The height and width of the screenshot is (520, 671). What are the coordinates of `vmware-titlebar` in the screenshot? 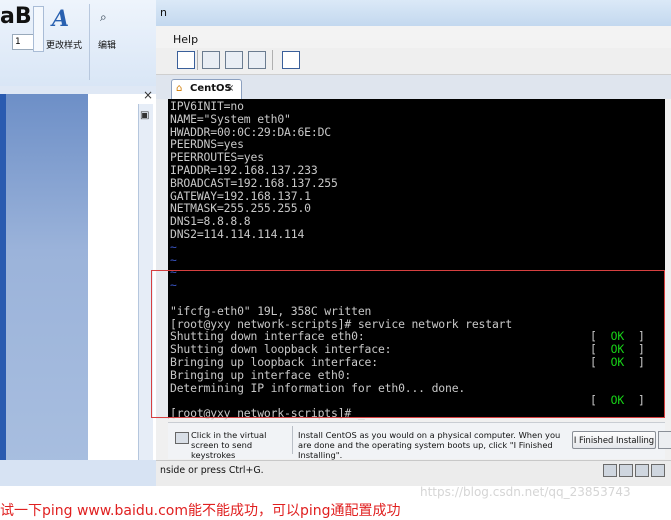 It's located at (413, 13).